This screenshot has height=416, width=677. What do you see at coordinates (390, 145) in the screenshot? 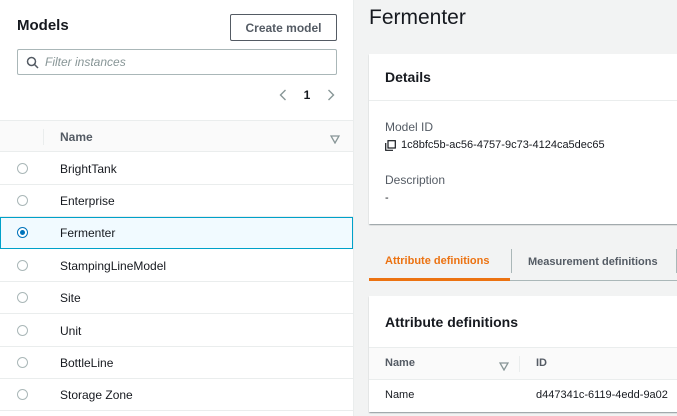
I see `copy-icon` at bounding box center [390, 145].